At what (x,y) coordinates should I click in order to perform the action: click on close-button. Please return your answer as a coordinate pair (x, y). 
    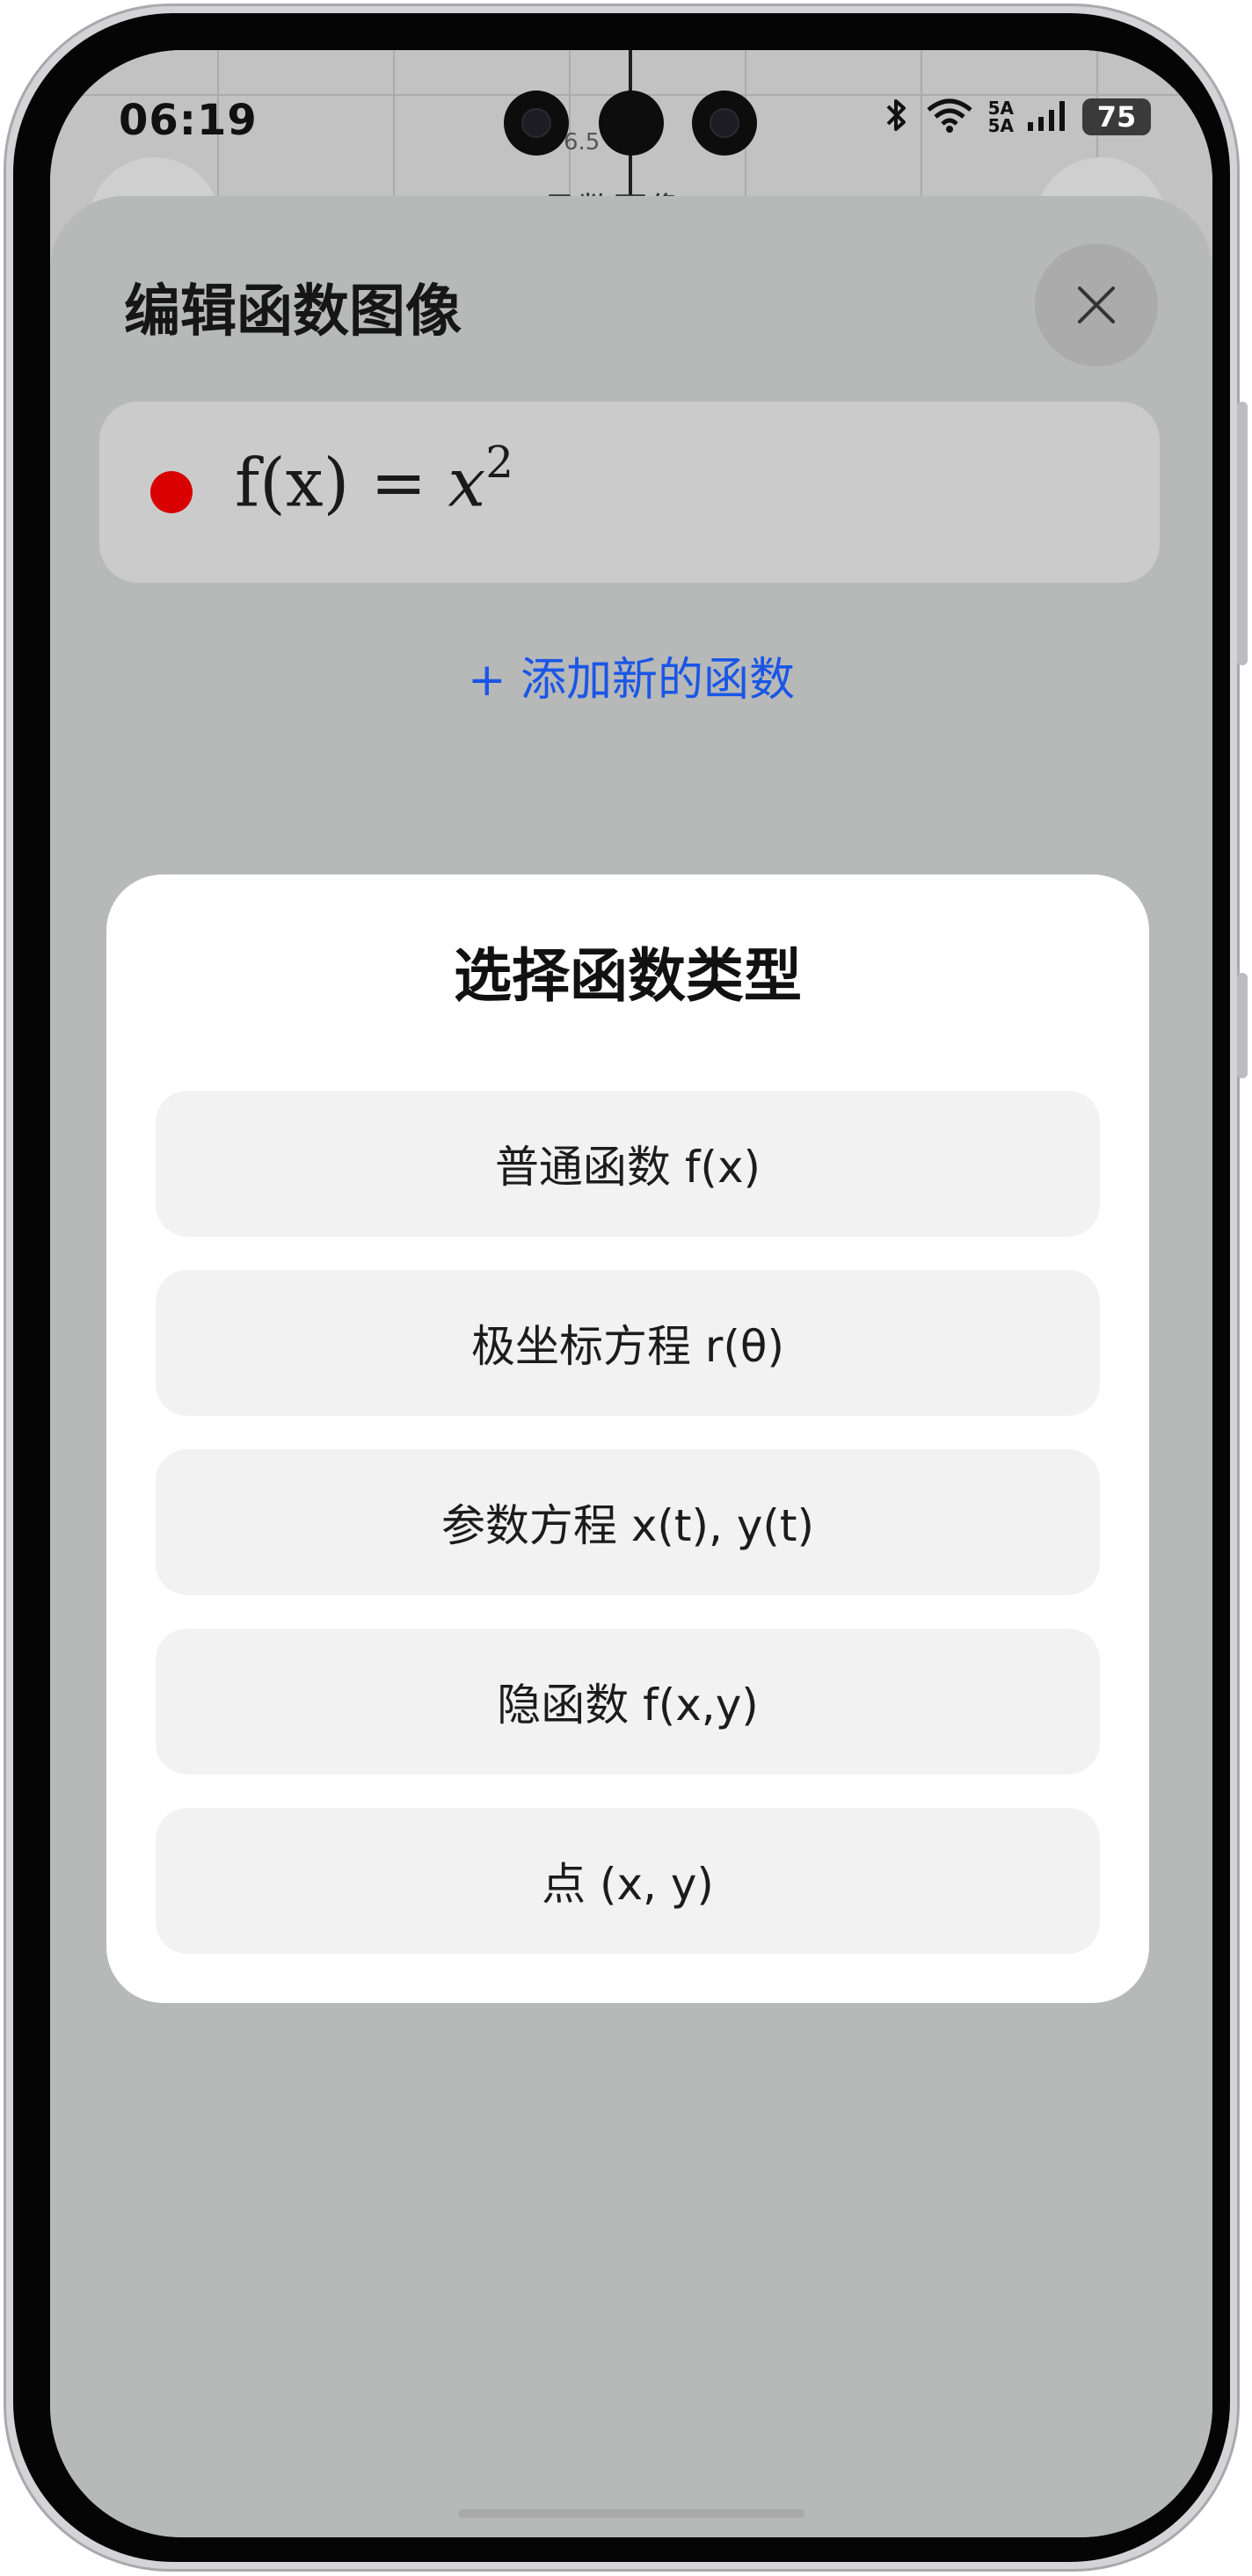
    Looking at the image, I should click on (1096, 304).